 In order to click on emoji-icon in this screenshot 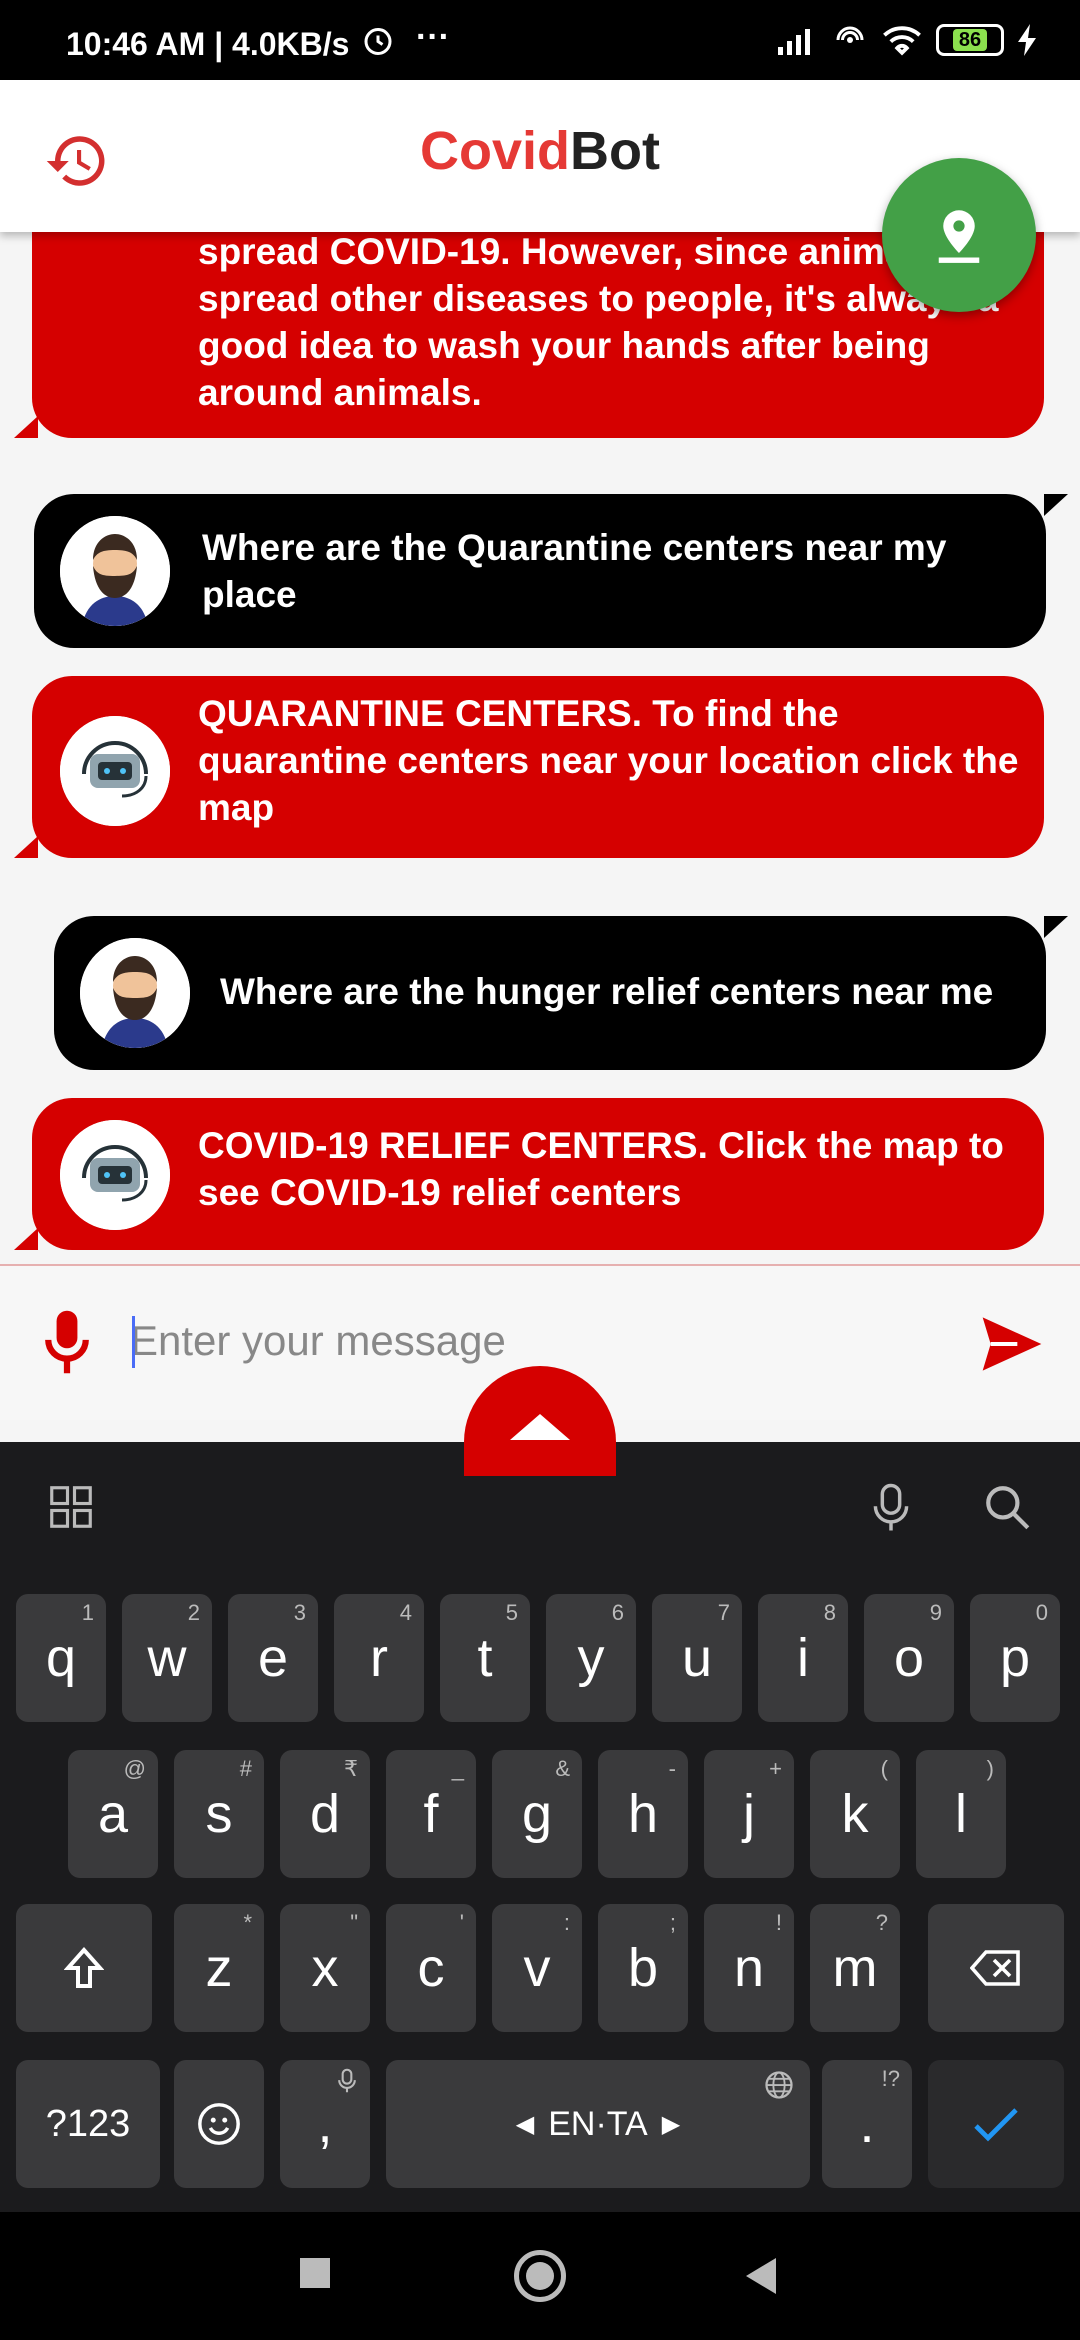, I will do `click(219, 2124)`.